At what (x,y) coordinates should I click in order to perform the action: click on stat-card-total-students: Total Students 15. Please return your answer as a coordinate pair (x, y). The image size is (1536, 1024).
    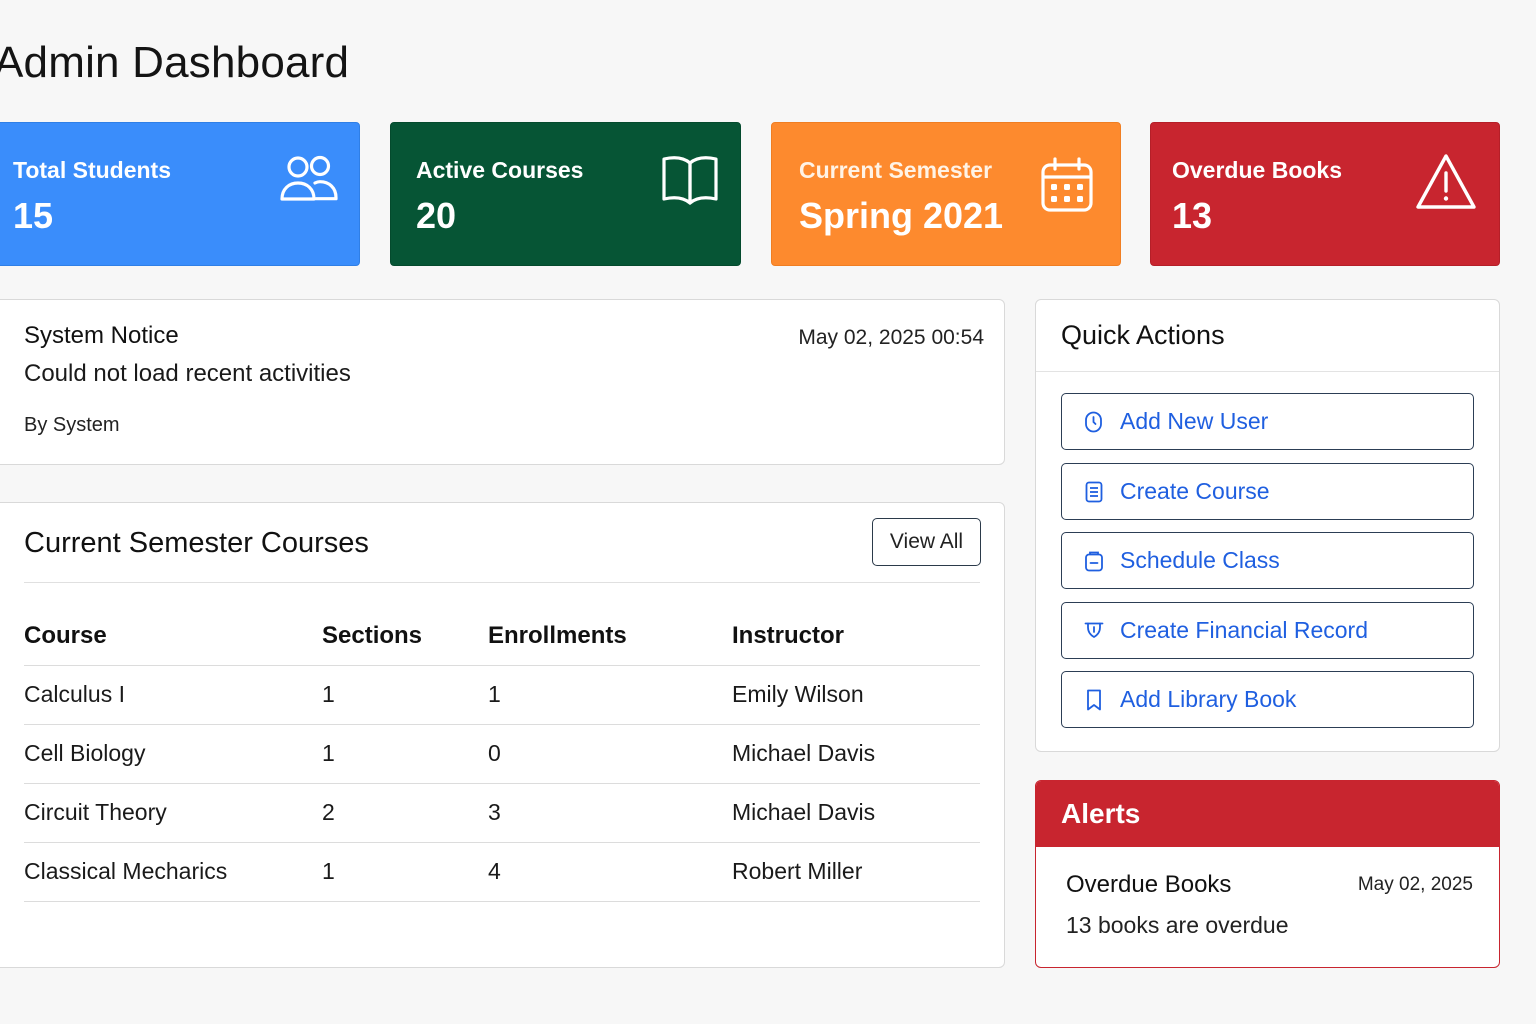
    Looking at the image, I should click on (180, 194).